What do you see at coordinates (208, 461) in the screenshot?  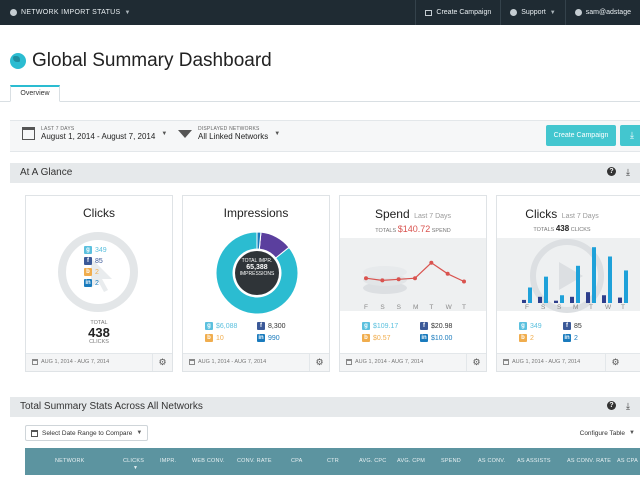 I see `col-web-conv: WEB CONV.` at bounding box center [208, 461].